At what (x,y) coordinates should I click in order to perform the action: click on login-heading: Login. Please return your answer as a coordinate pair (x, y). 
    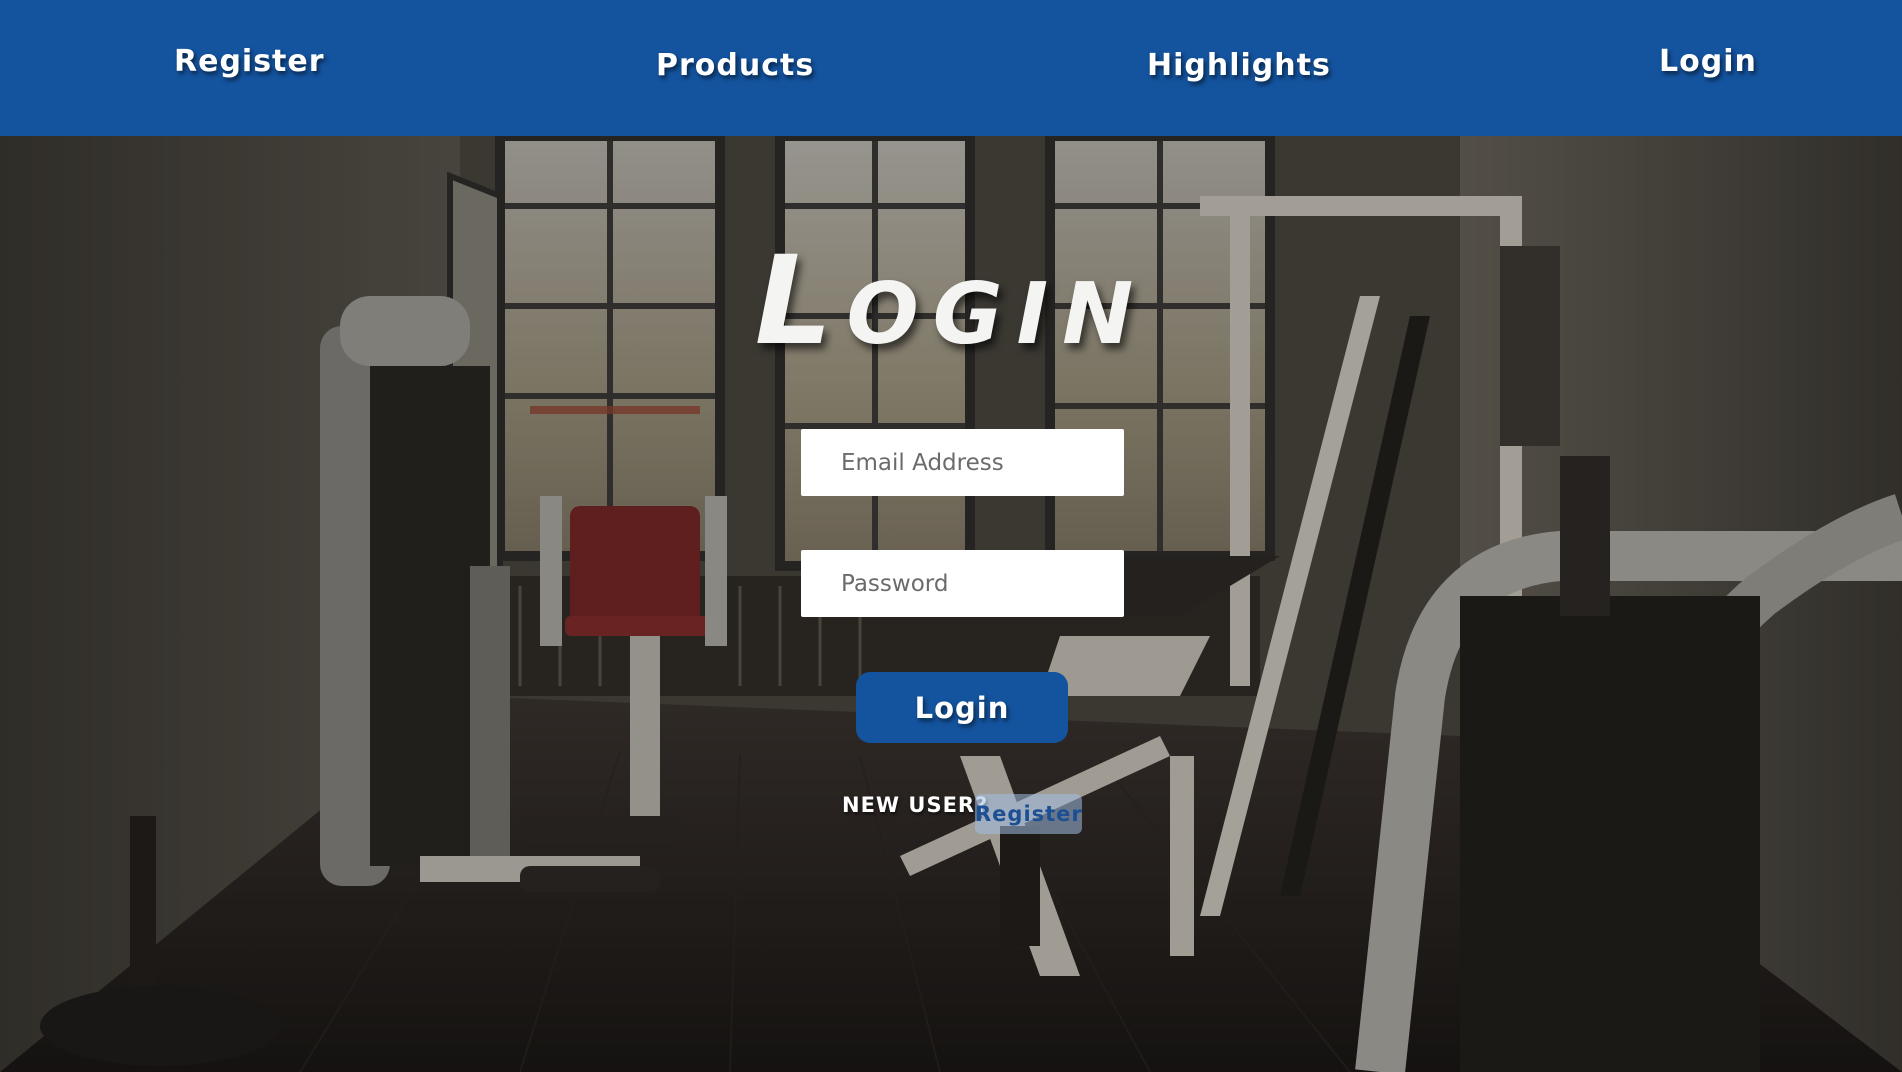
    Looking at the image, I should click on (951, 301).